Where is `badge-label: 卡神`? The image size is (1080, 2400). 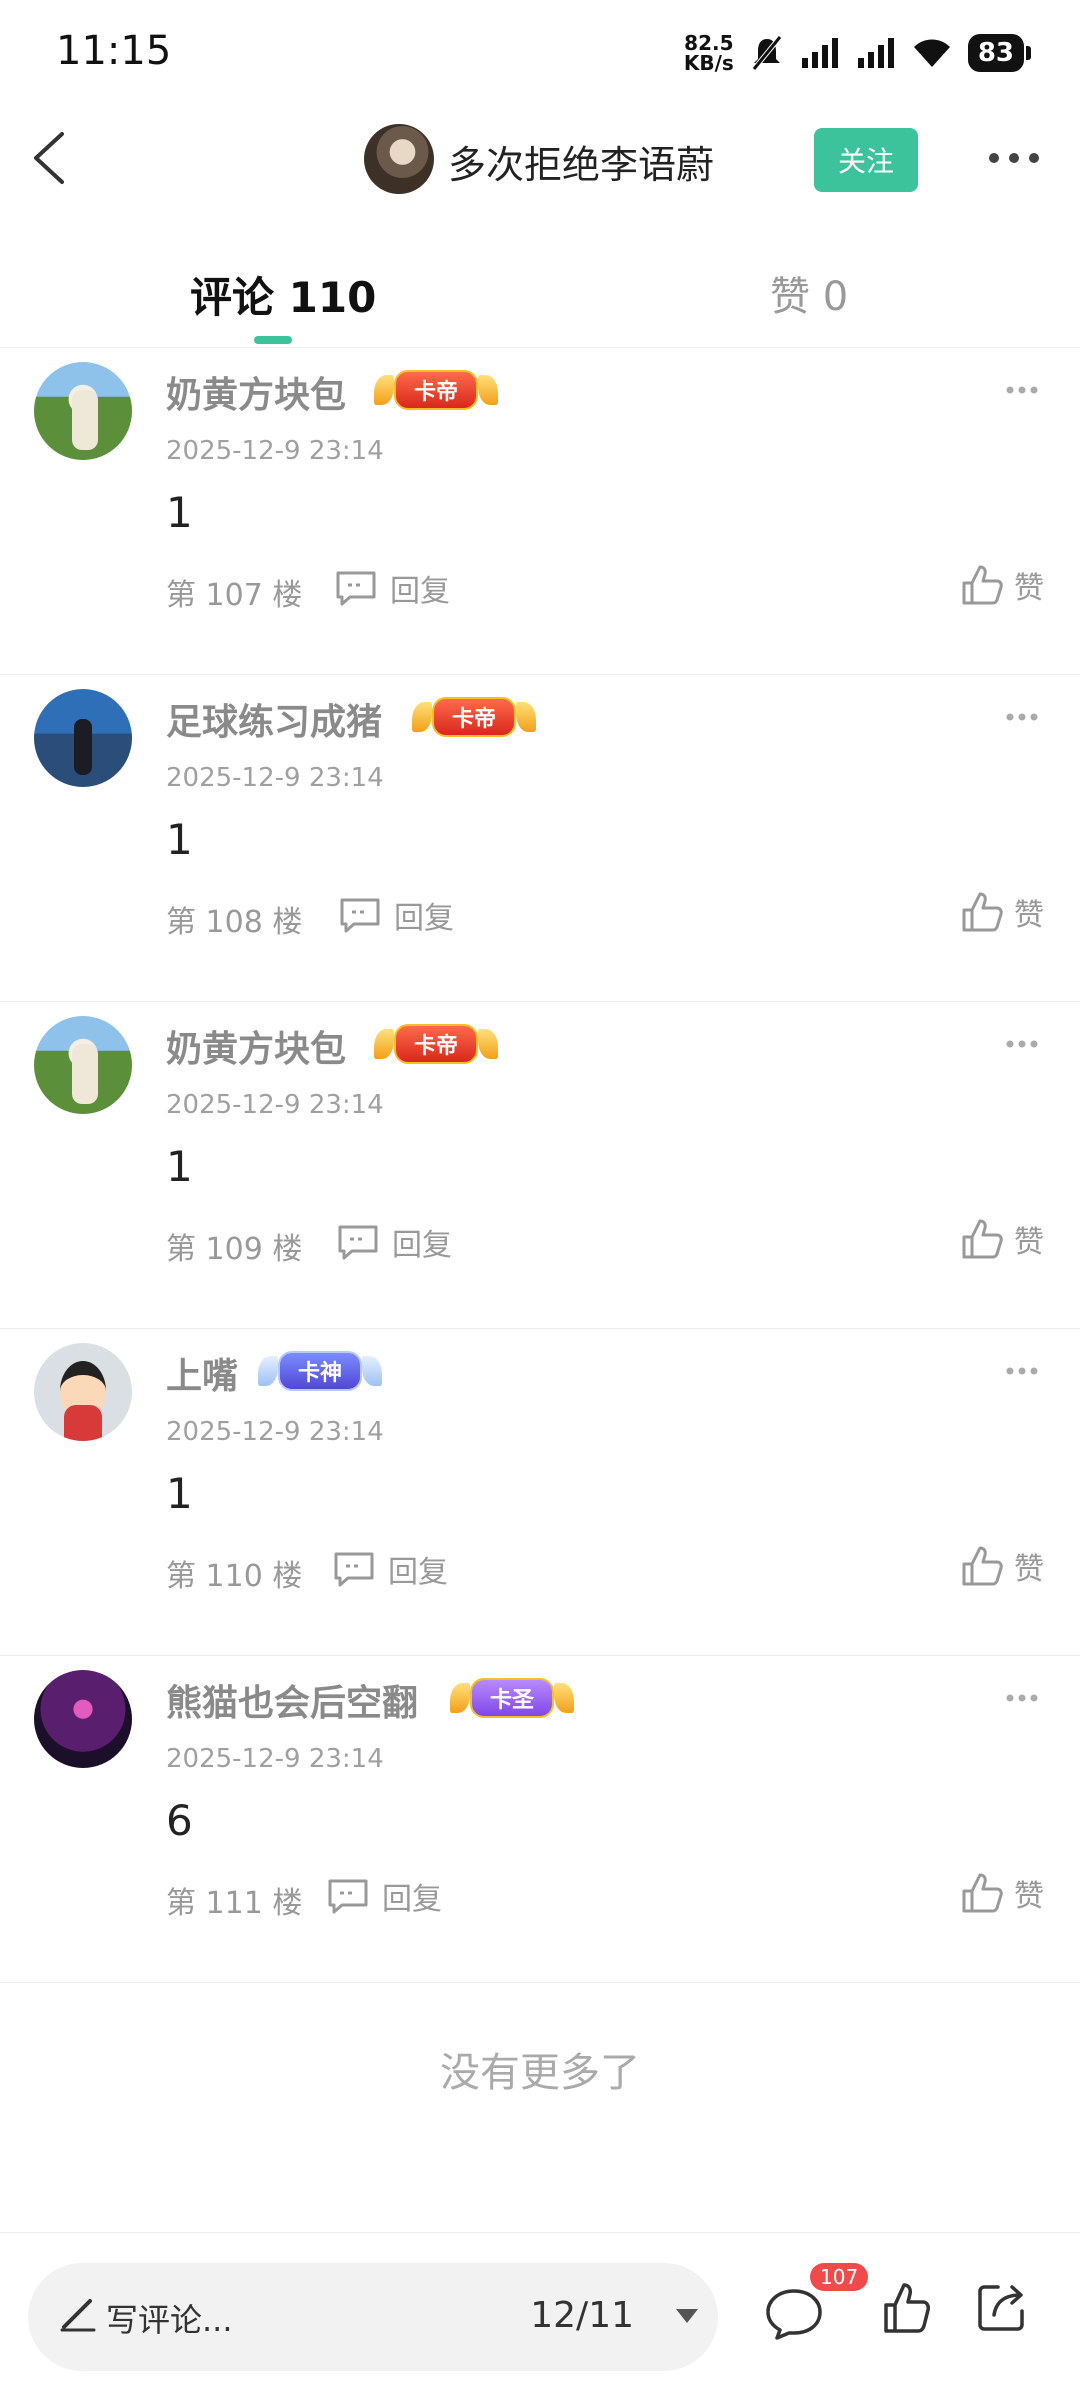 badge-label: 卡神 is located at coordinates (320, 1371).